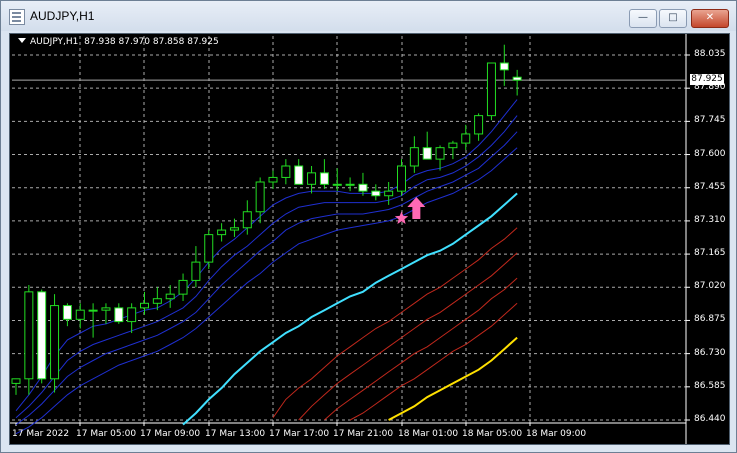 The width and height of the screenshot is (737, 453). What do you see at coordinates (17, 17) in the screenshot?
I see `chart-window-icon` at bounding box center [17, 17].